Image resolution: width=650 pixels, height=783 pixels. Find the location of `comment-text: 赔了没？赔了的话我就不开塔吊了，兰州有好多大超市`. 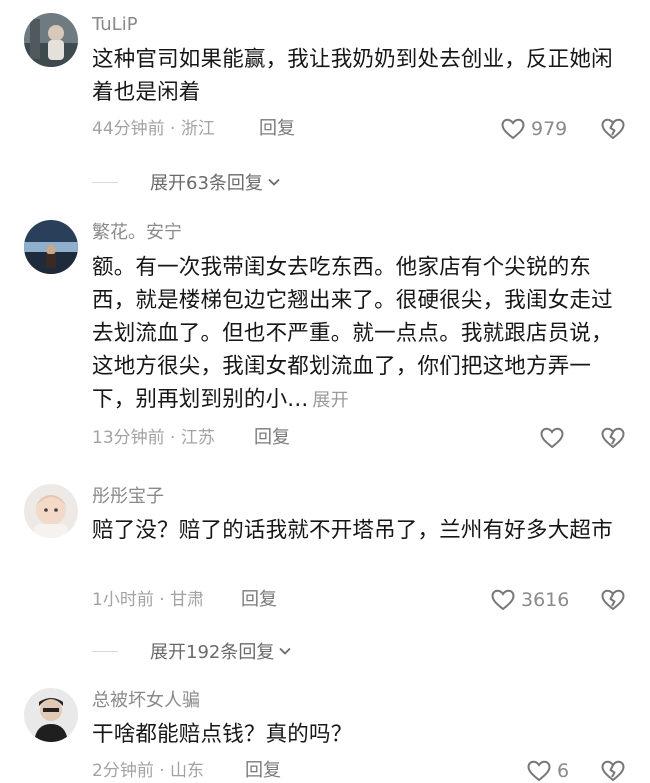

comment-text: 赔了没？赔了的话我就不开塔吊了，兰州有好多大超市 is located at coordinates (352, 530).